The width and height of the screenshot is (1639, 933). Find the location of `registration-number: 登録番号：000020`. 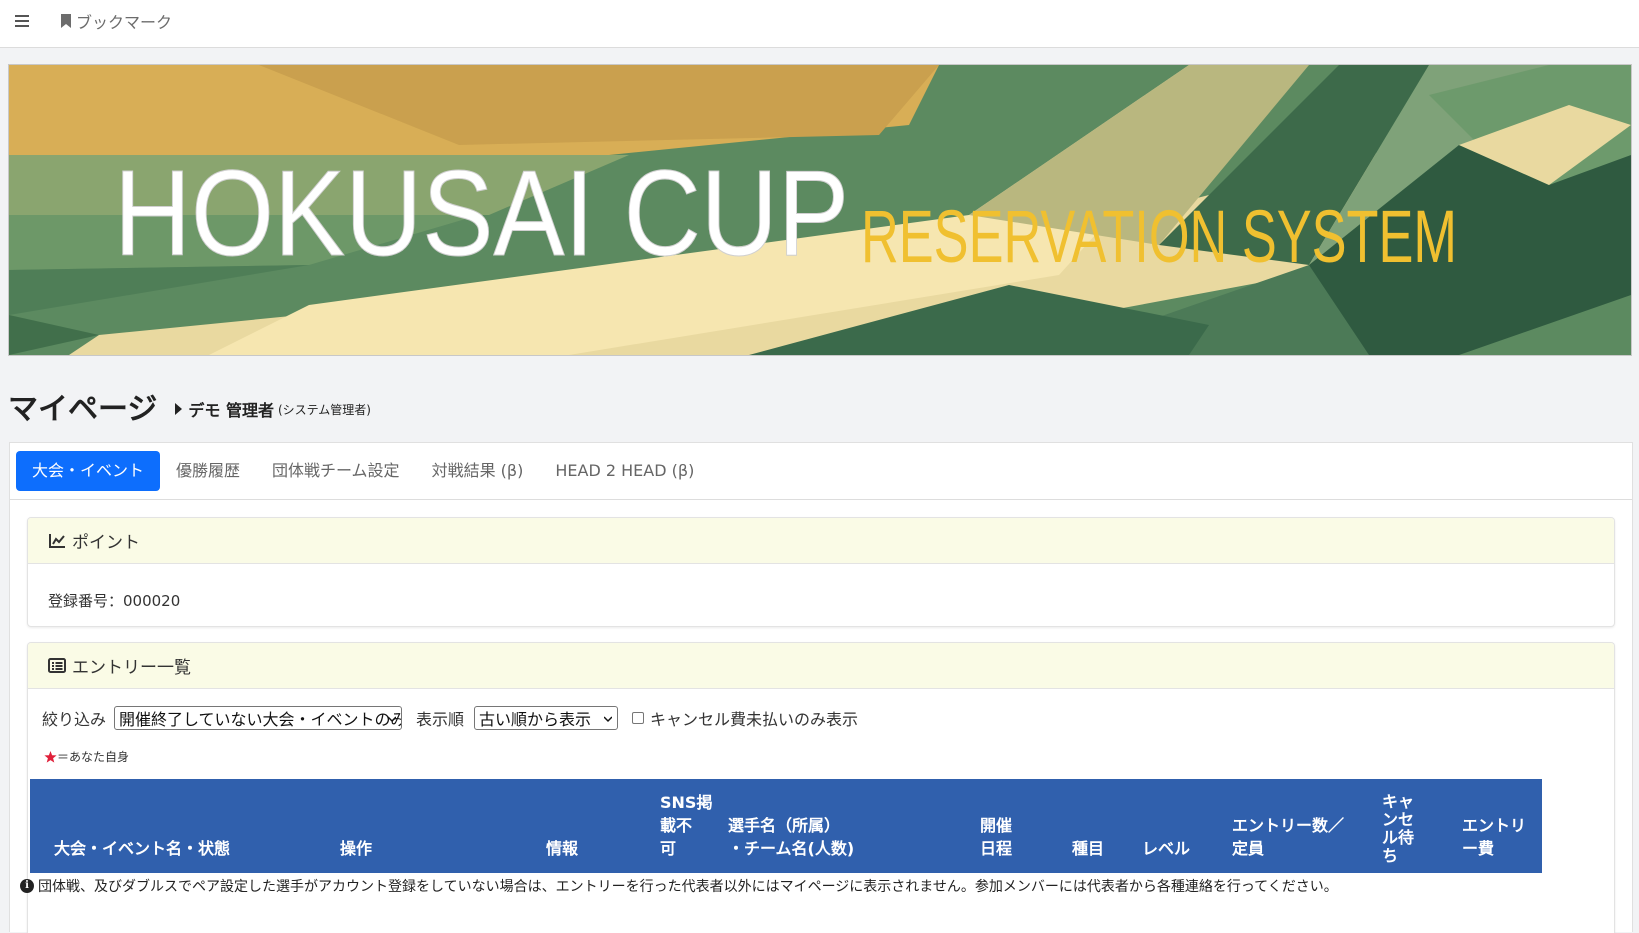

registration-number: 登録番号：000020 is located at coordinates (114, 601).